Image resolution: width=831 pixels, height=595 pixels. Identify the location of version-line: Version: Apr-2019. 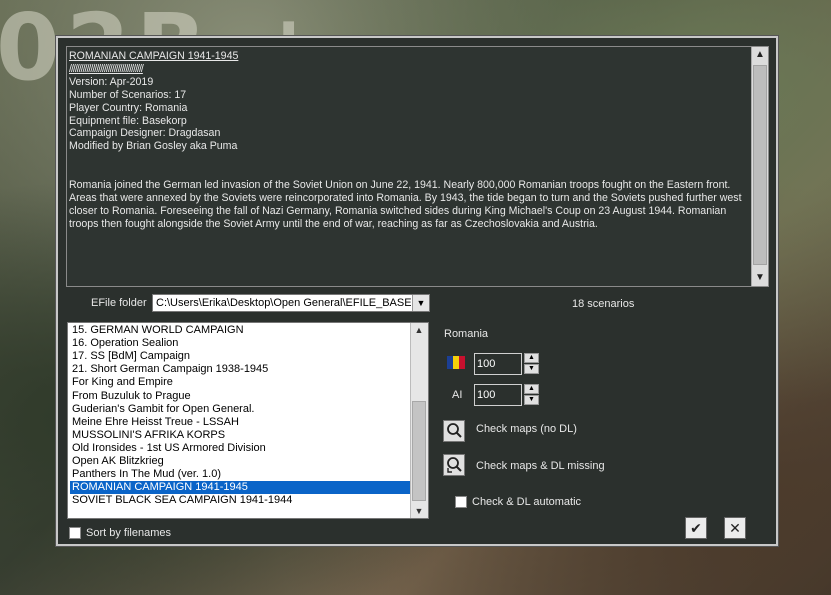
(111, 81).